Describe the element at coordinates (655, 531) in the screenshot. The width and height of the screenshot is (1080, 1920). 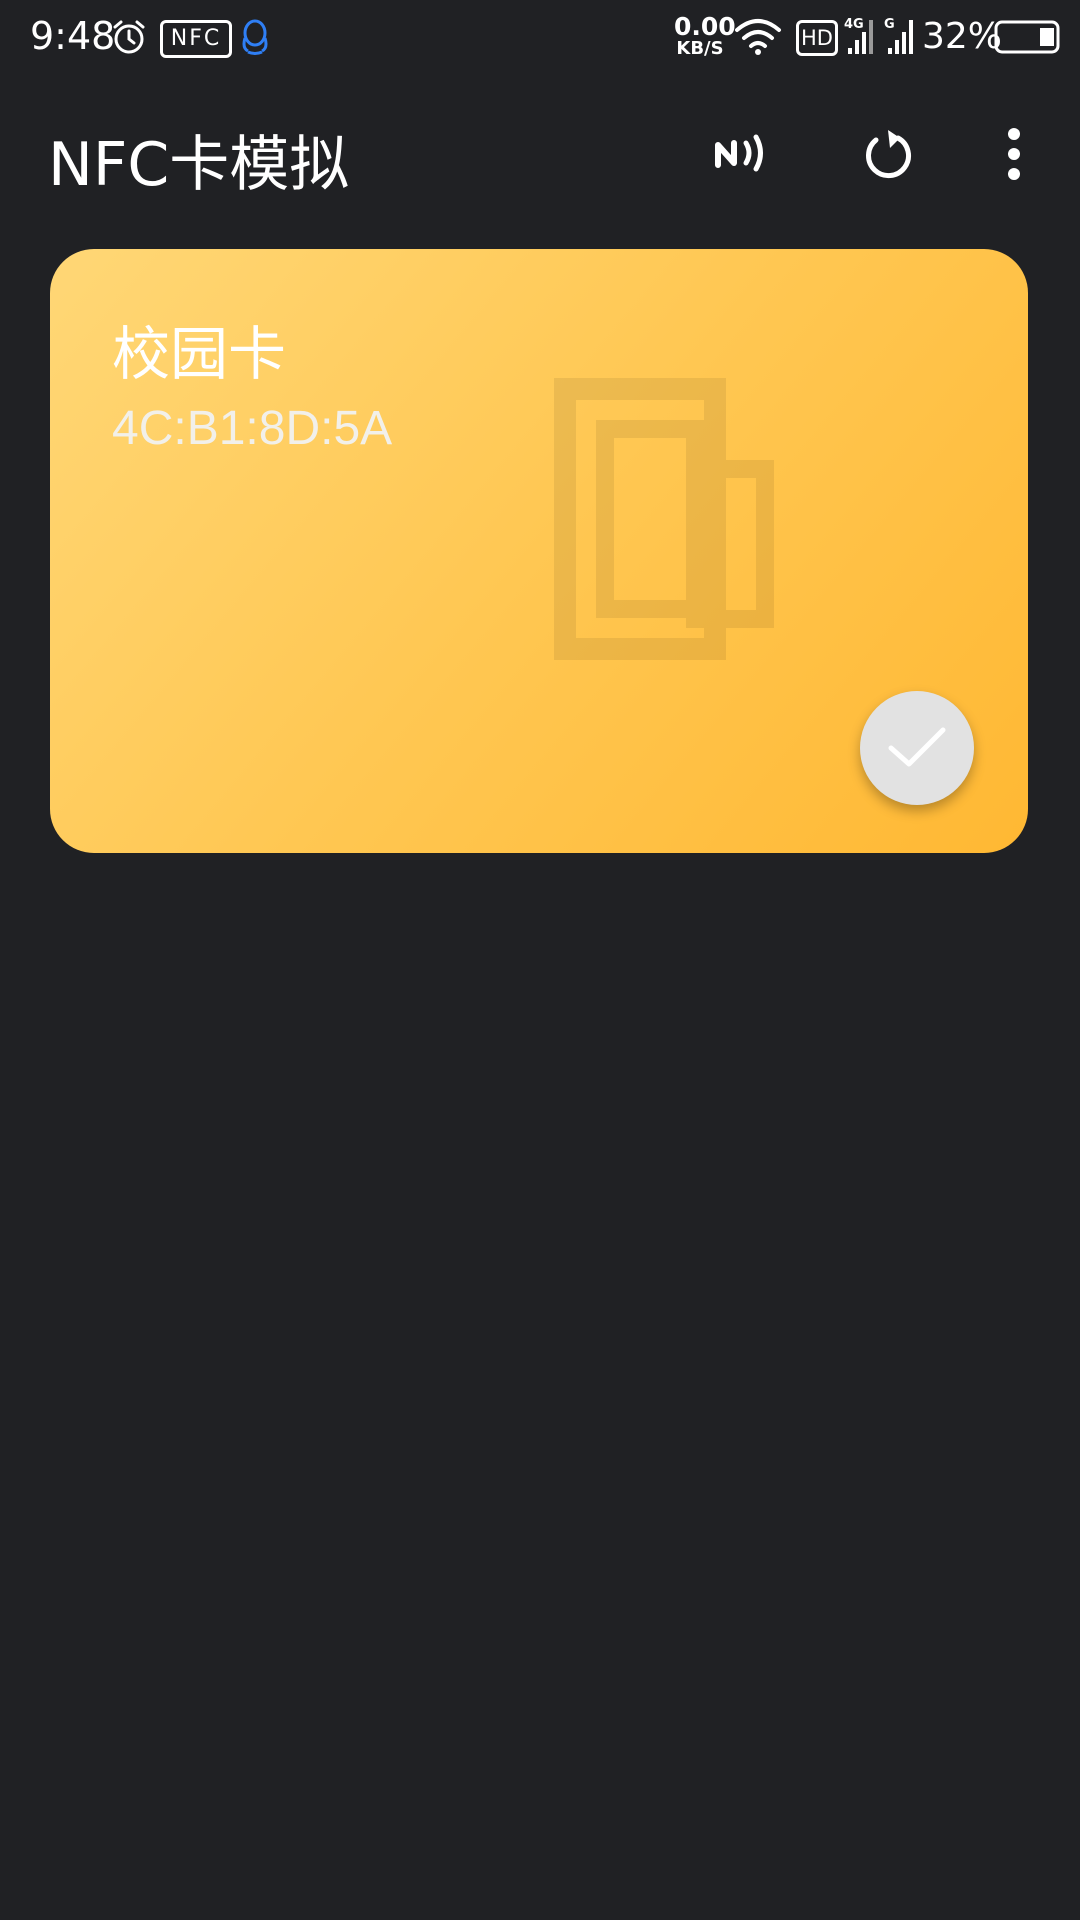
I see `card-watermark-icon` at that location.